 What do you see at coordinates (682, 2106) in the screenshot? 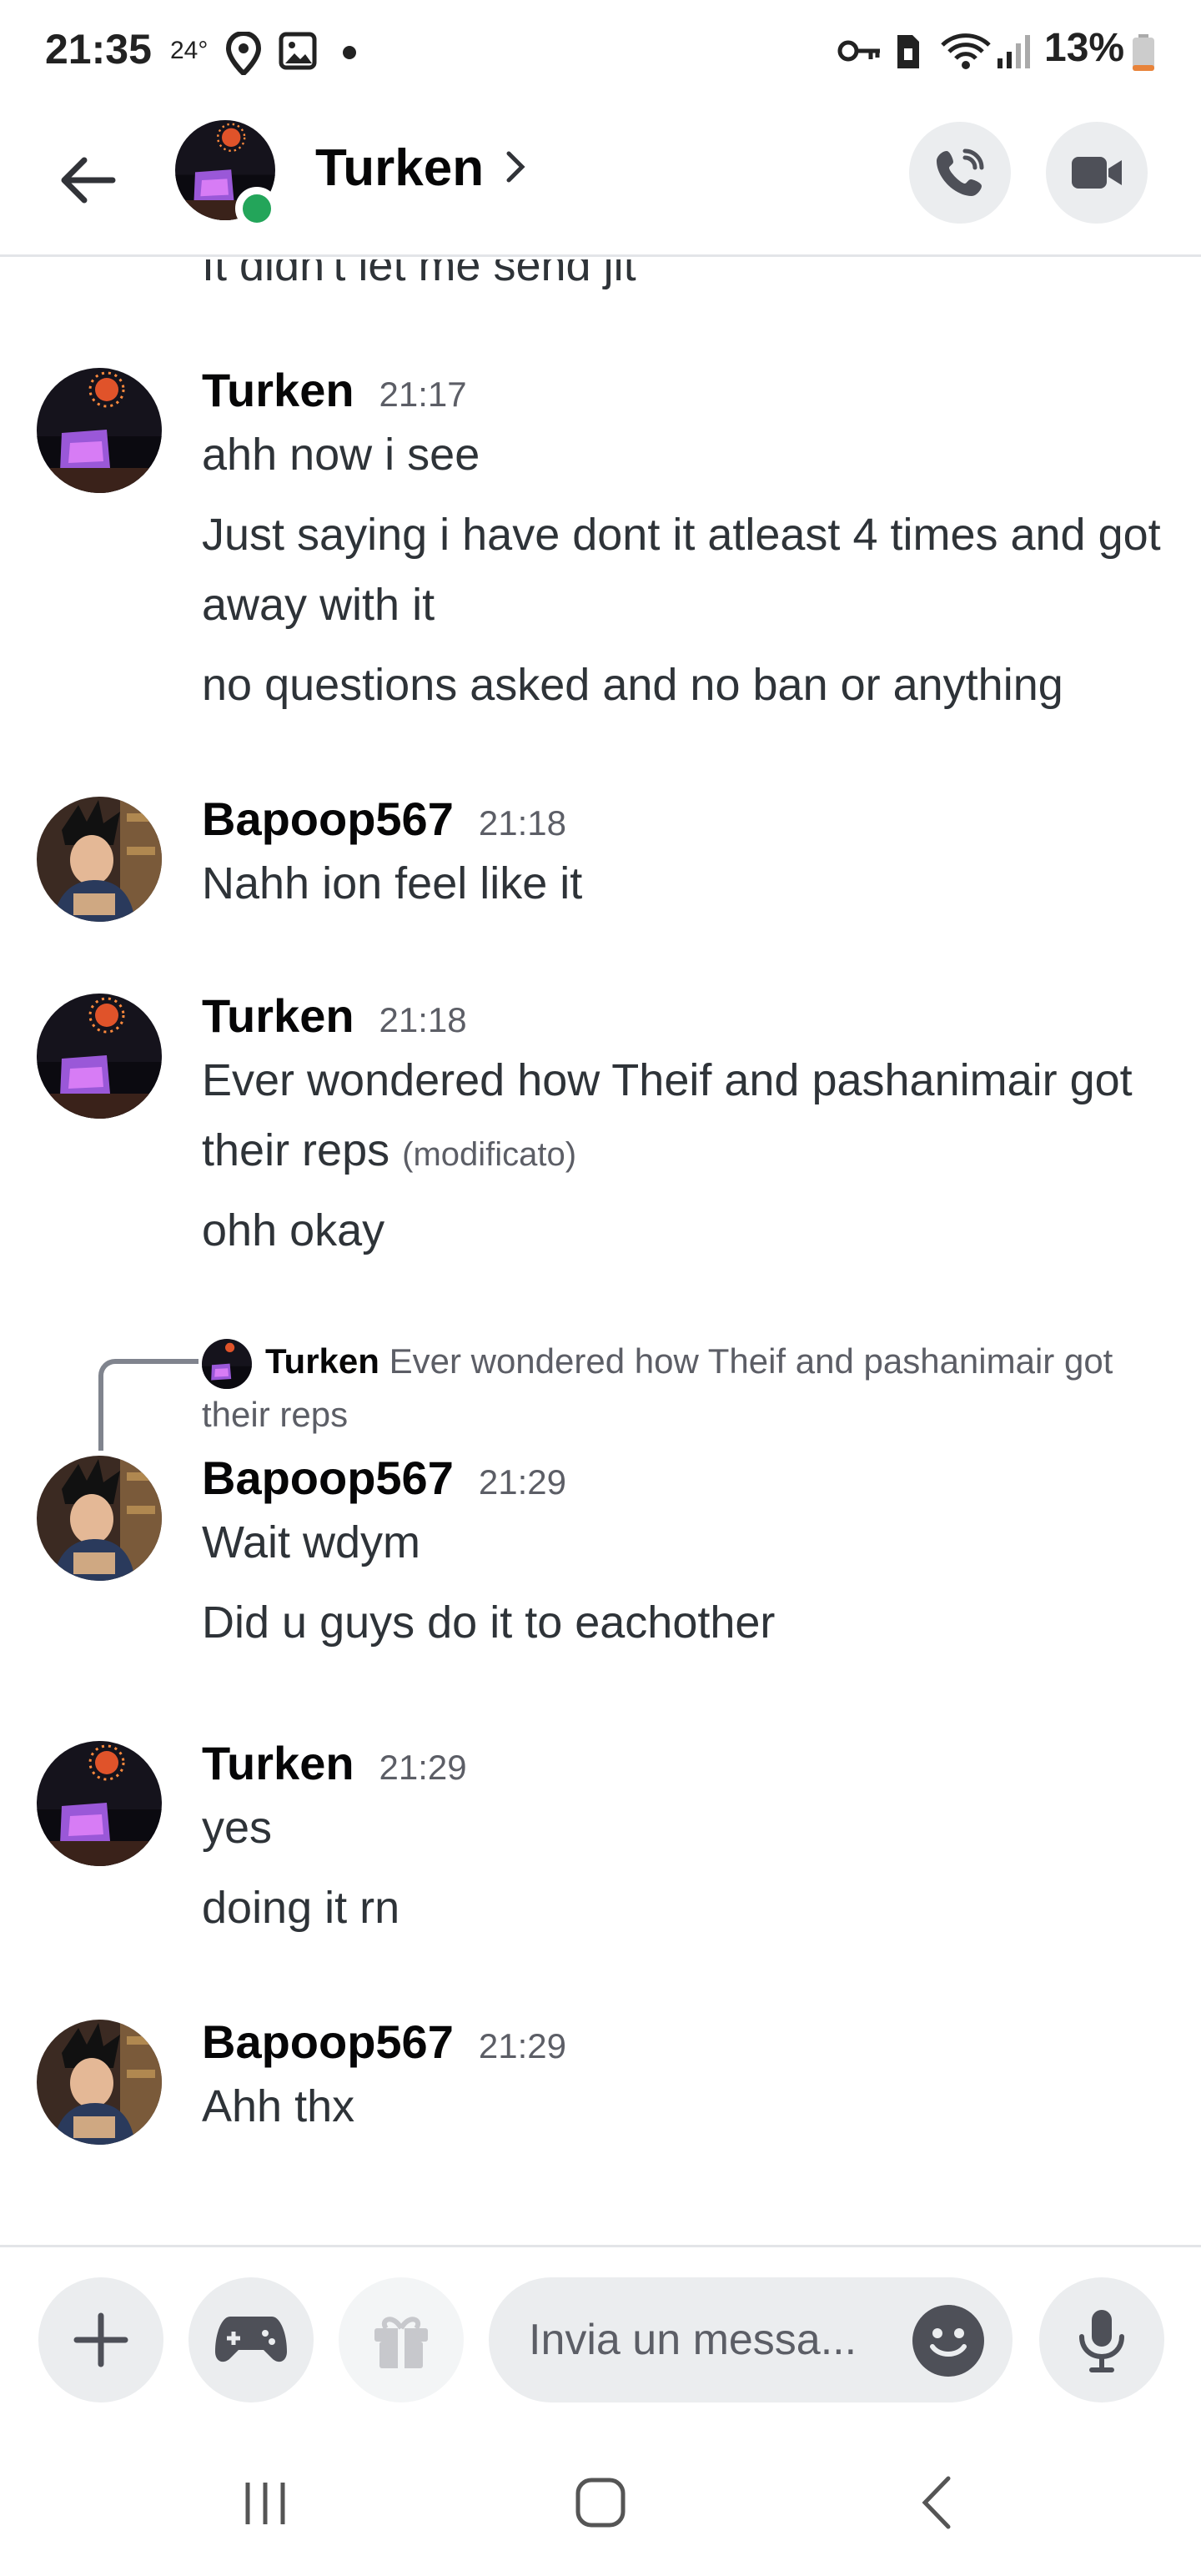
I see `message-text: Ahh thx` at bounding box center [682, 2106].